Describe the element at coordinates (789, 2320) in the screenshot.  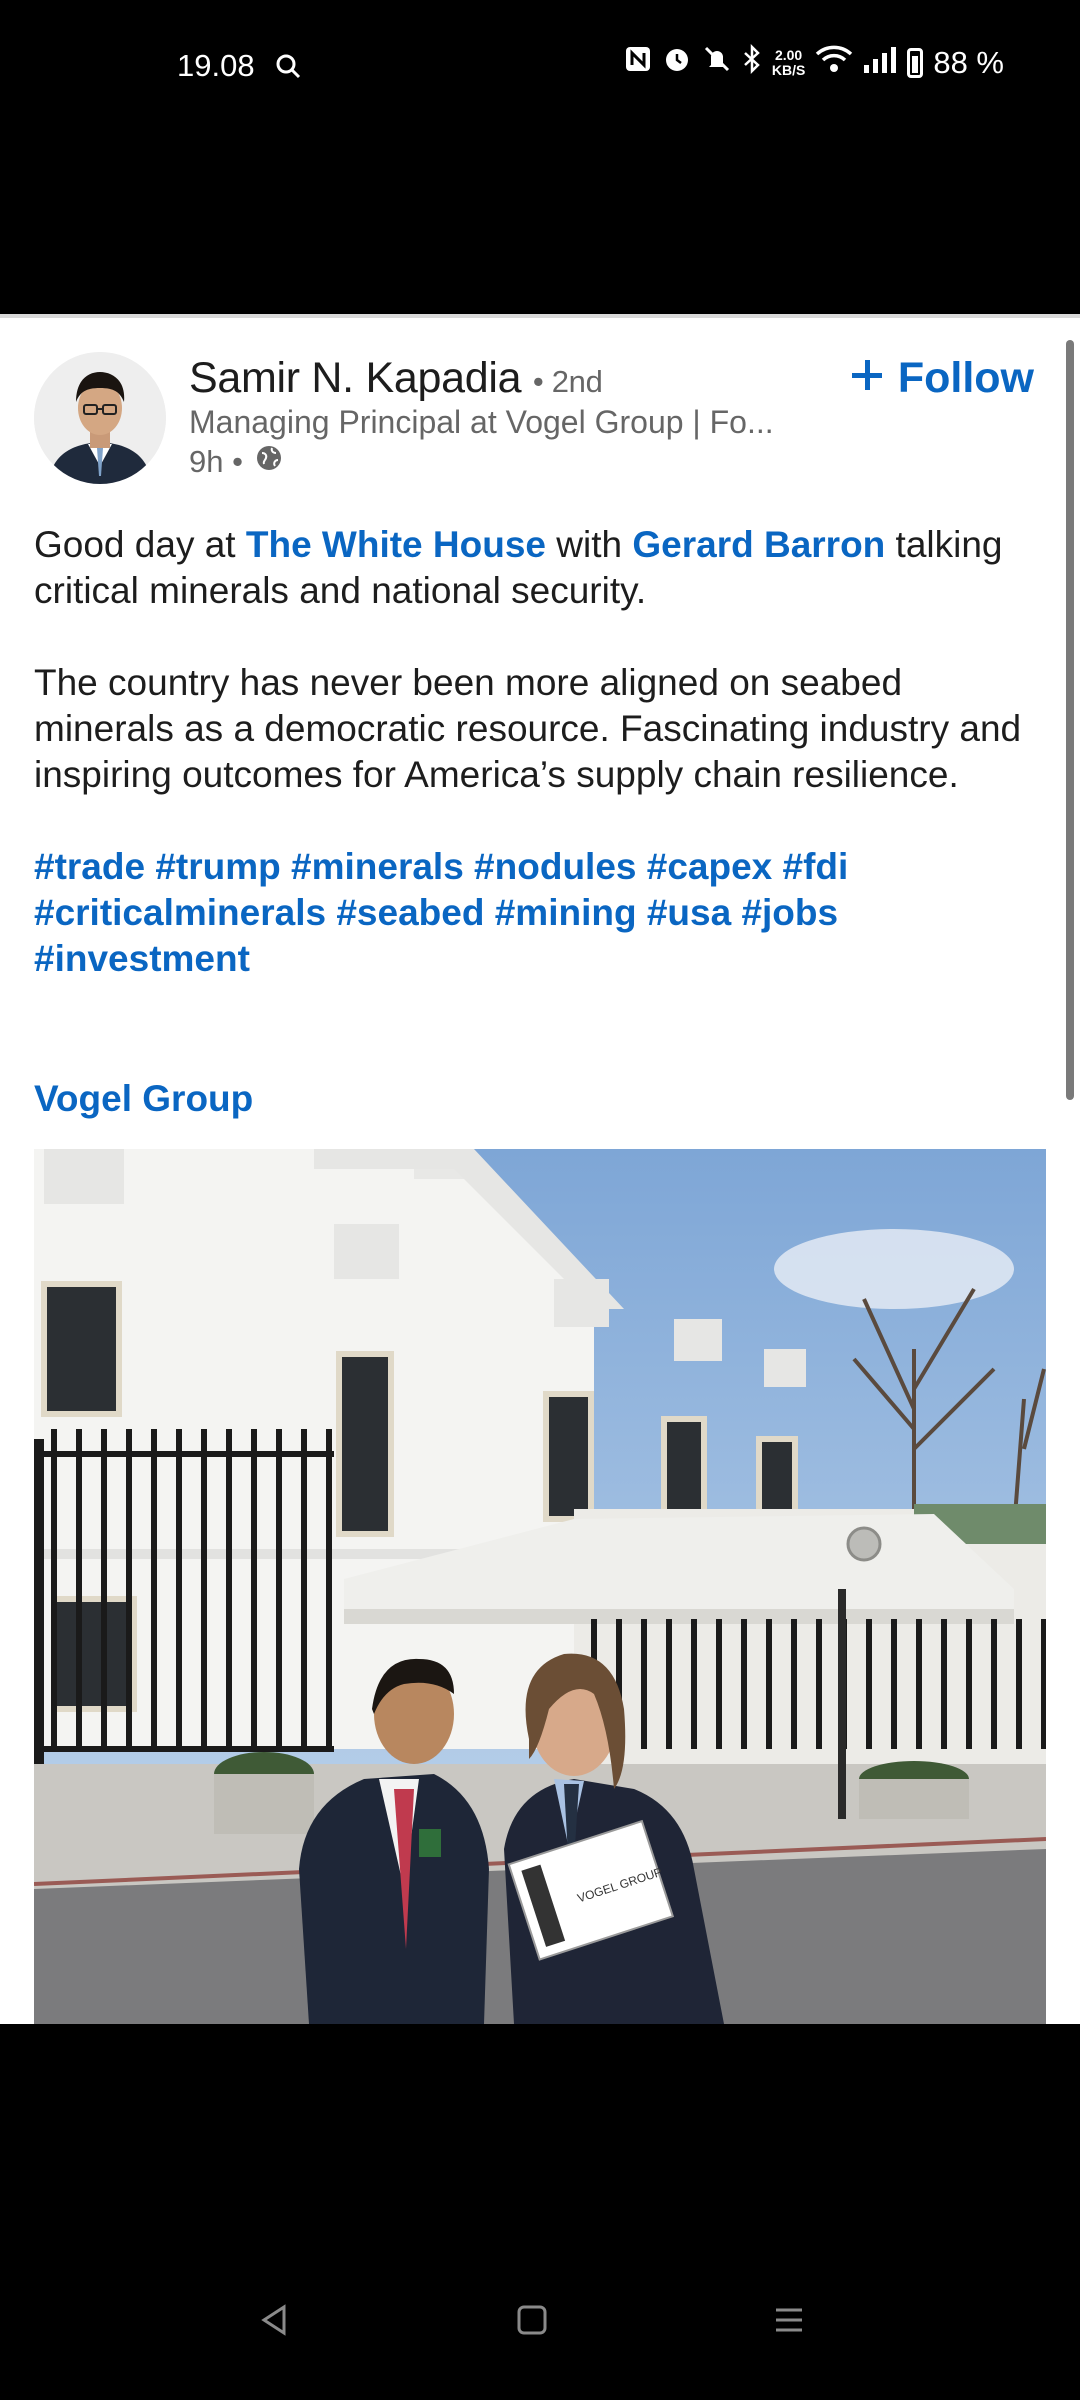
I see `recents-icon` at that location.